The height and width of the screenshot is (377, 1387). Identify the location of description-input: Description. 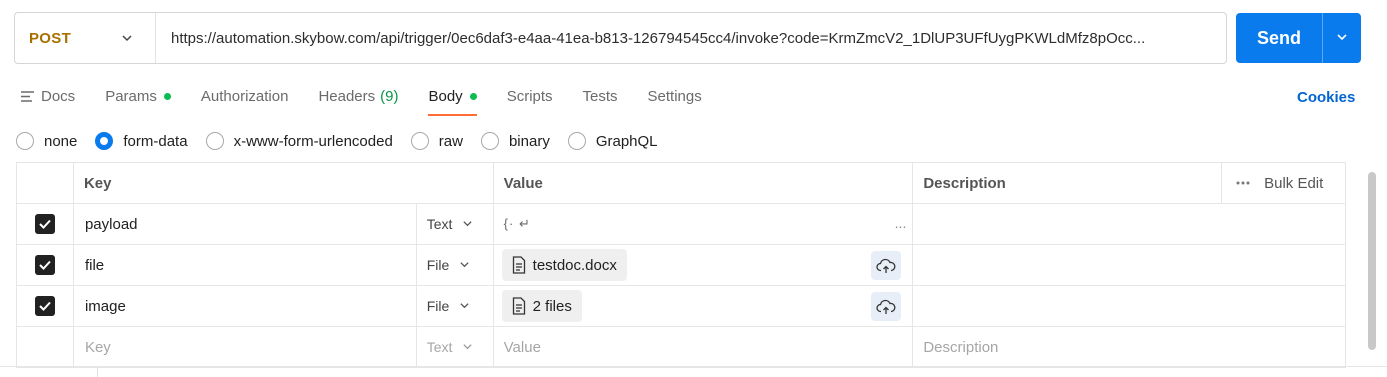
(1130, 347).